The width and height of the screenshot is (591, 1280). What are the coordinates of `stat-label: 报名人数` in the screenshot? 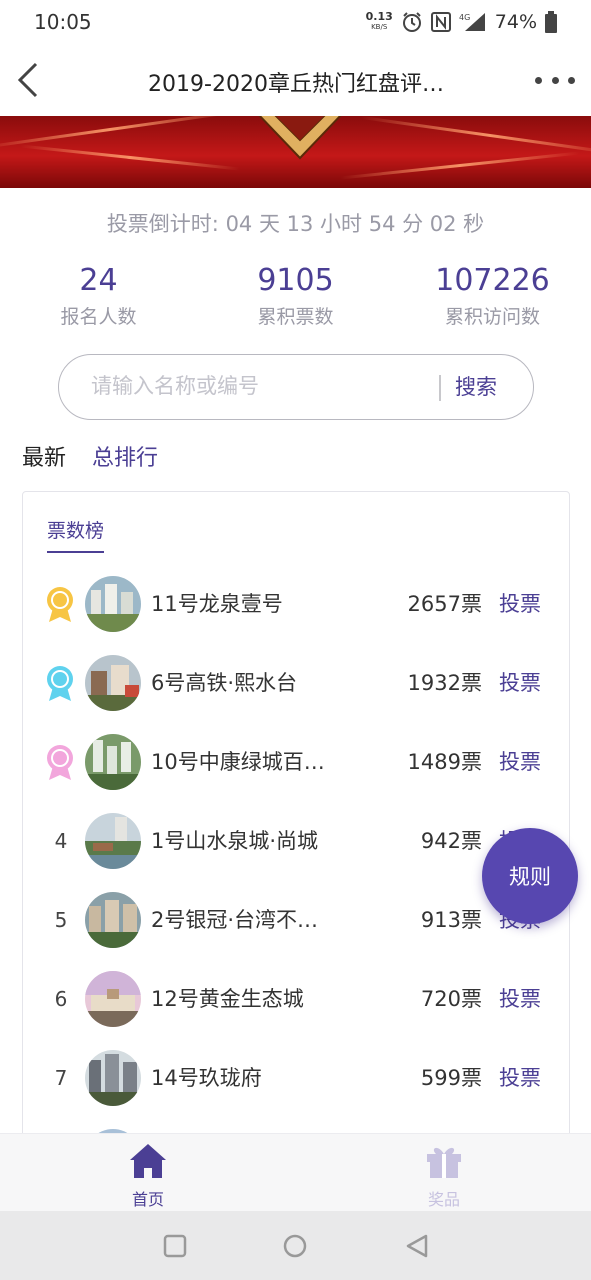 It's located at (98, 317).